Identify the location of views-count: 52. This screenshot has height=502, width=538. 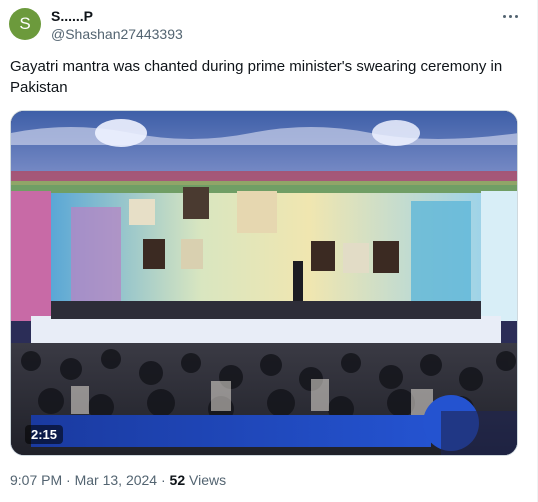
(177, 480).